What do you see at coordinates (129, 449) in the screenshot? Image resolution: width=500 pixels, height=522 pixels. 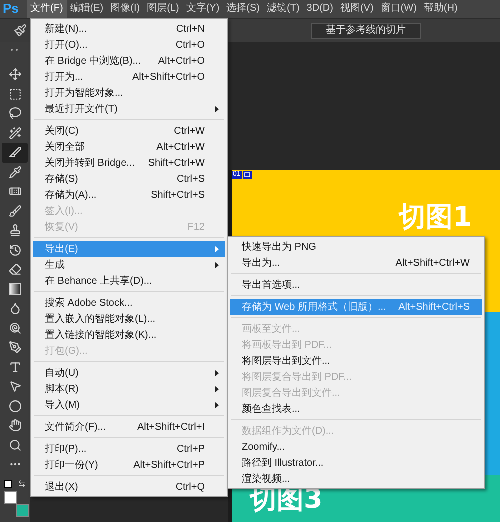 I see `menu-item: 打印(P)... Ctrl+P` at bounding box center [129, 449].